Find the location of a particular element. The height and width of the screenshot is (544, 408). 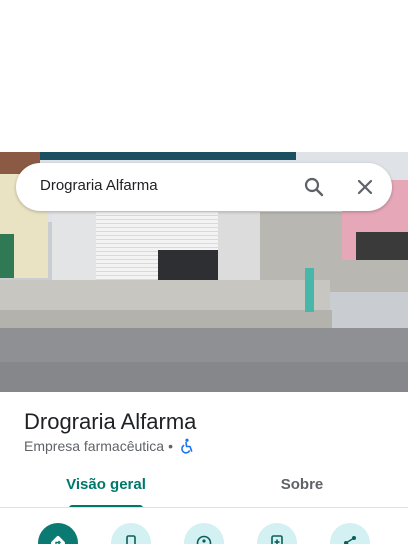

wheelchair-icon is located at coordinates (187, 446).